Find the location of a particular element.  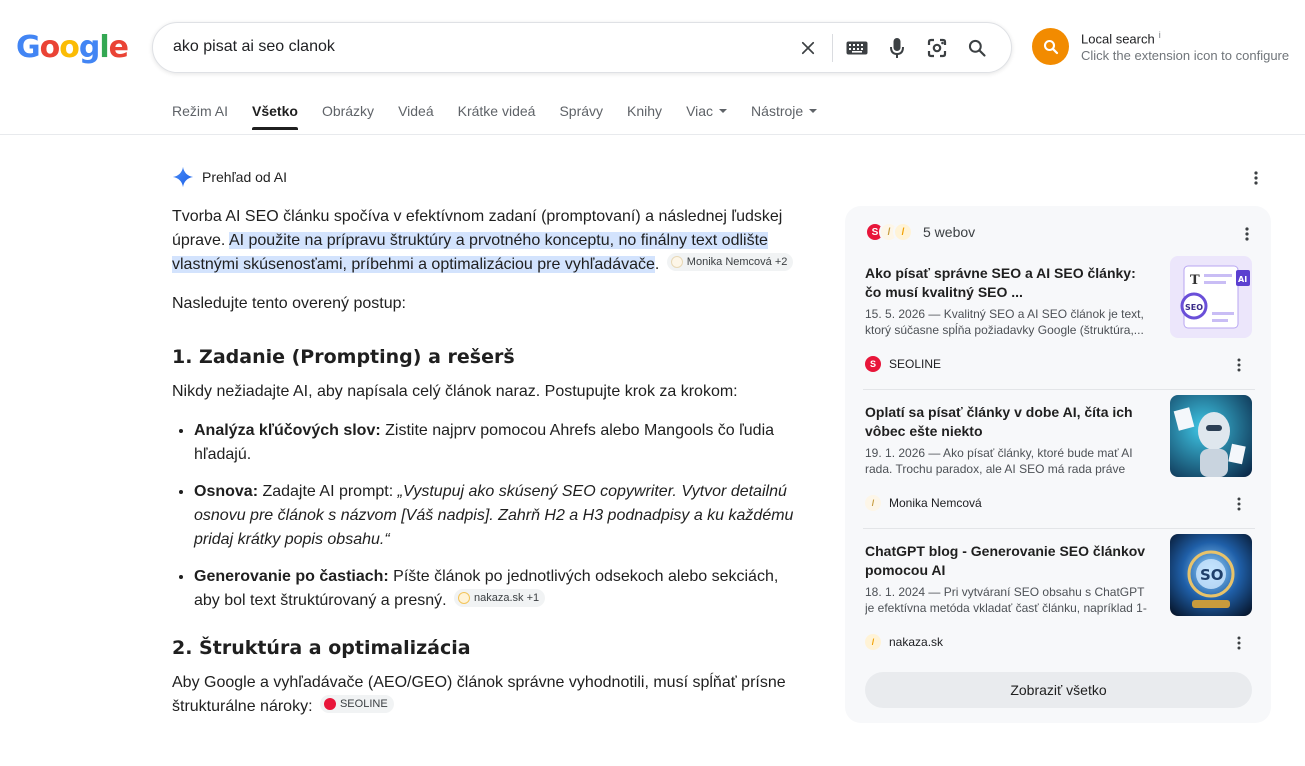

source-site: S SEOLINE is located at coordinates (903, 364).